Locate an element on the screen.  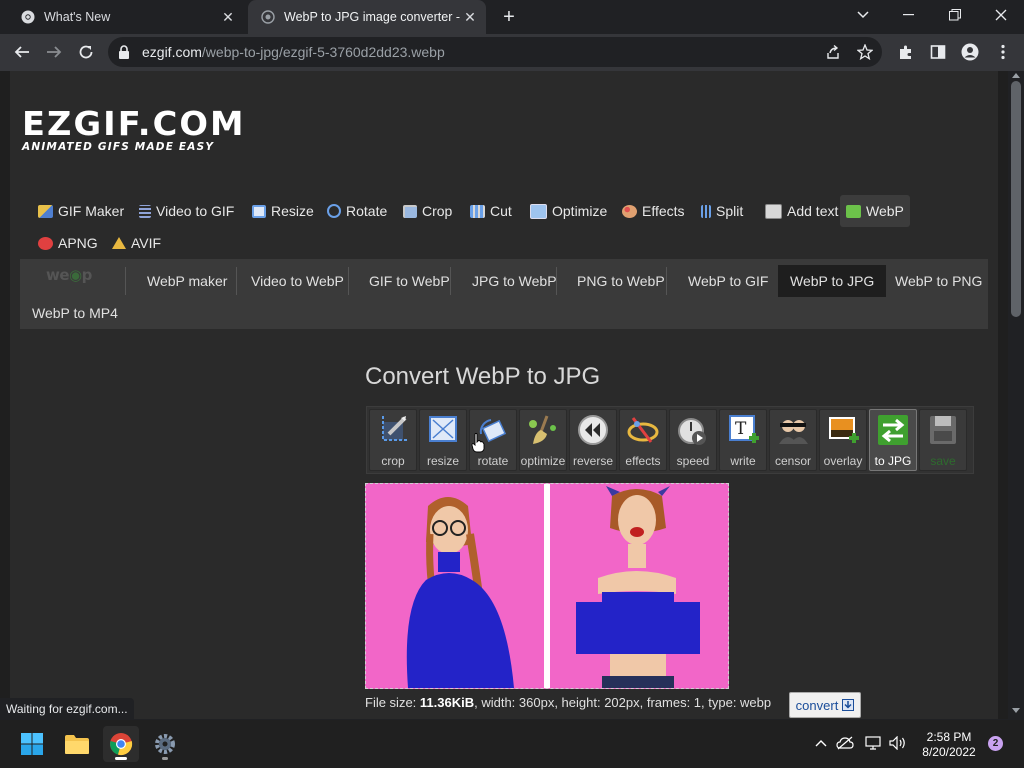
nav-resize: Resize is located at coordinates (283, 211).